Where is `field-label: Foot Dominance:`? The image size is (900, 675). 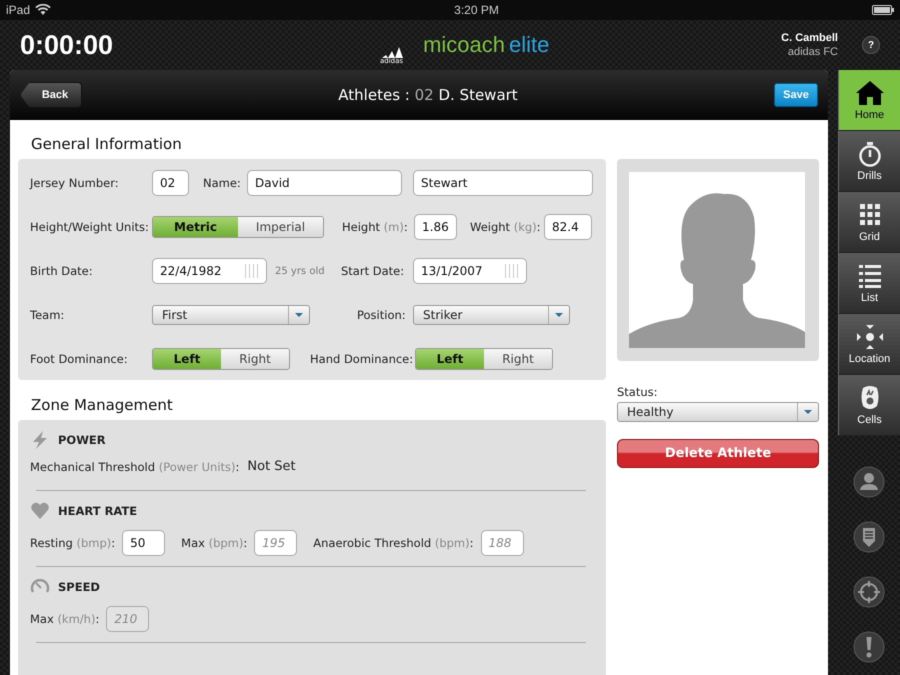 field-label: Foot Dominance: is located at coordinates (79, 359).